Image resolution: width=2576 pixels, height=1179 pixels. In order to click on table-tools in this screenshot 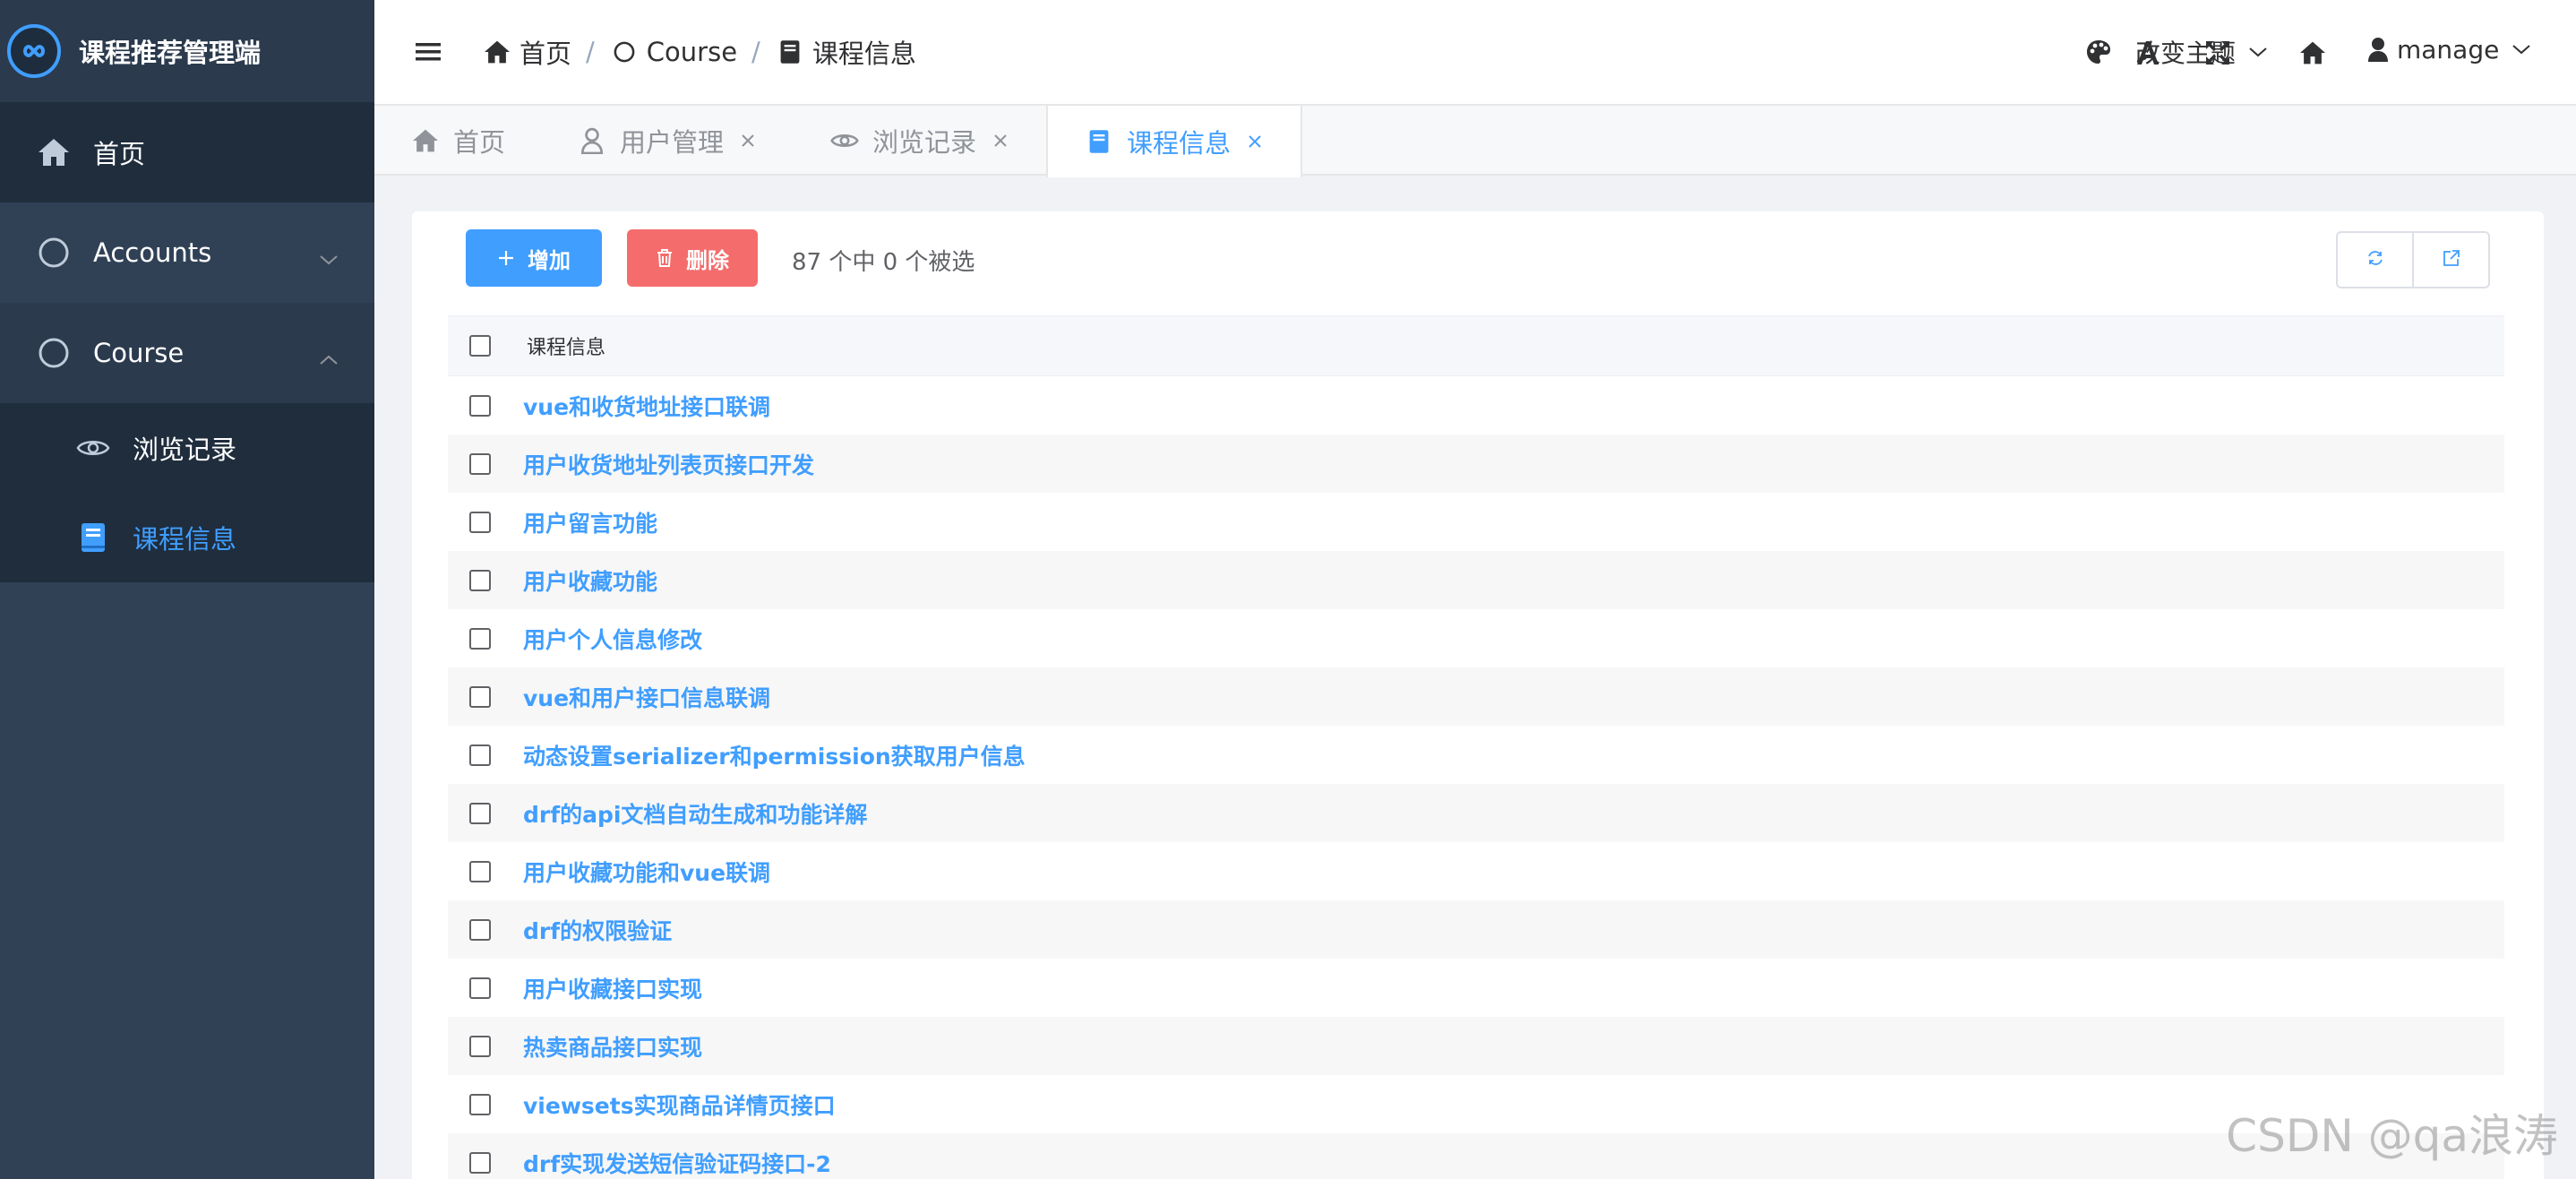, I will do `click(2413, 259)`.